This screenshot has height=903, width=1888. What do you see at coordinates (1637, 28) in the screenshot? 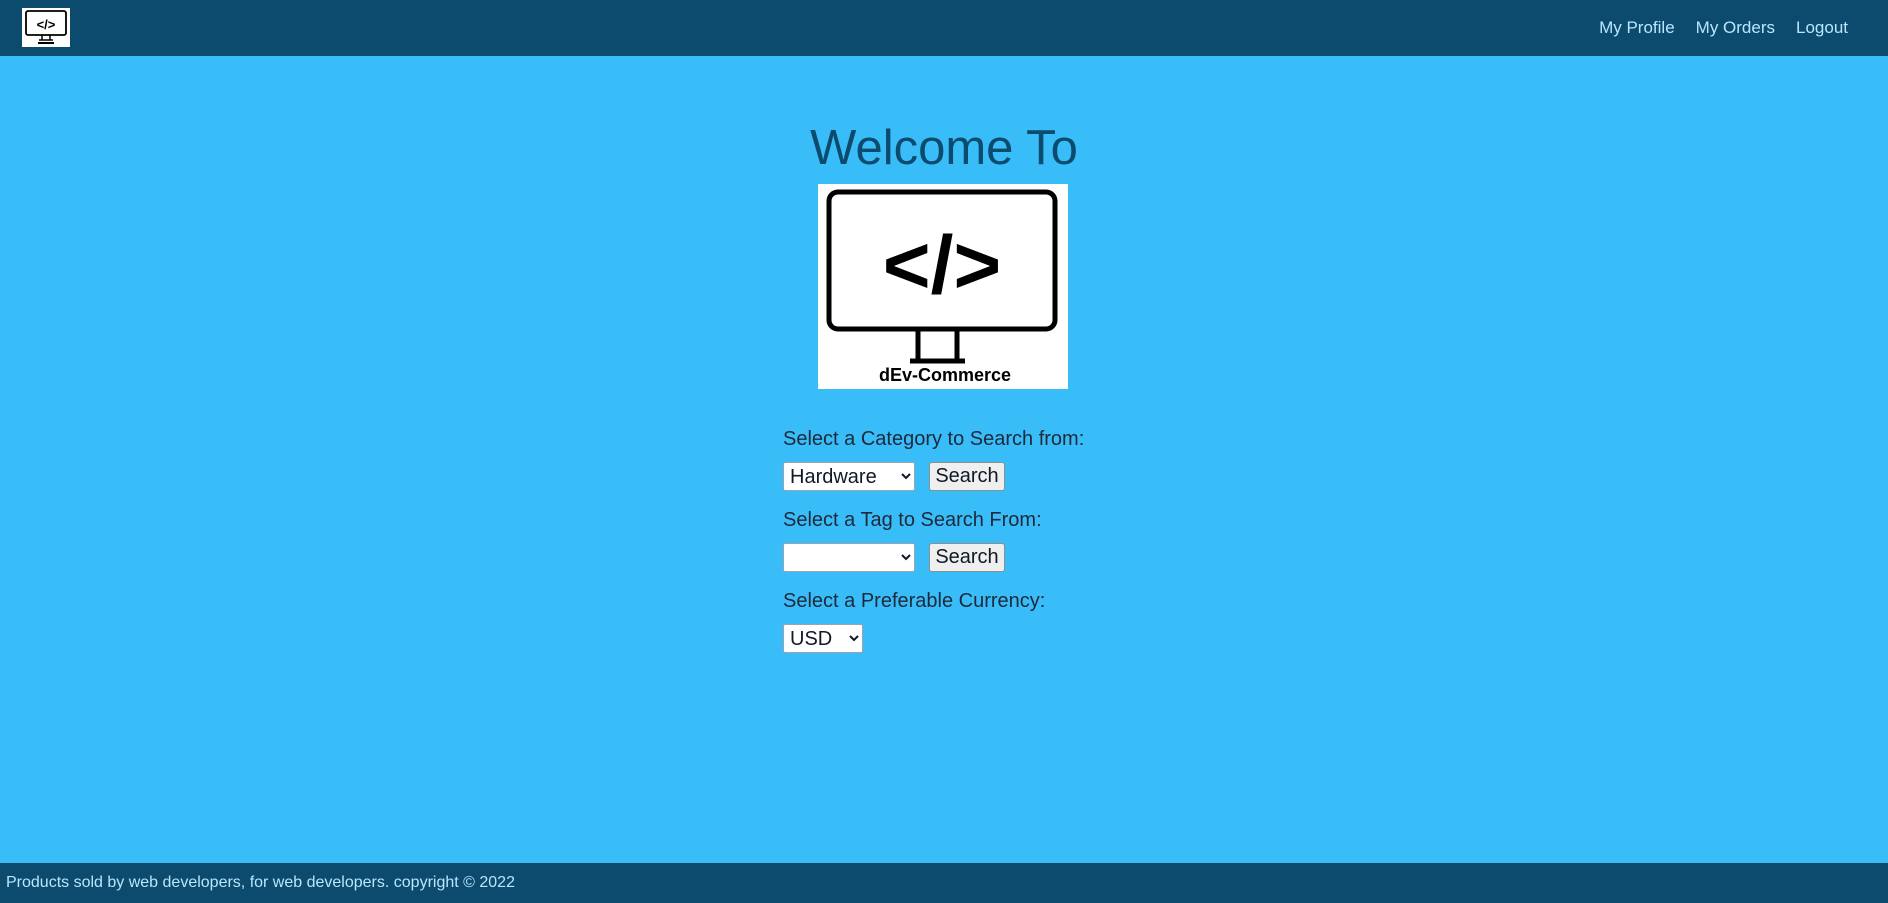
I see `nav-my-profile-link: My Profile` at bounding box center [1637, 28].